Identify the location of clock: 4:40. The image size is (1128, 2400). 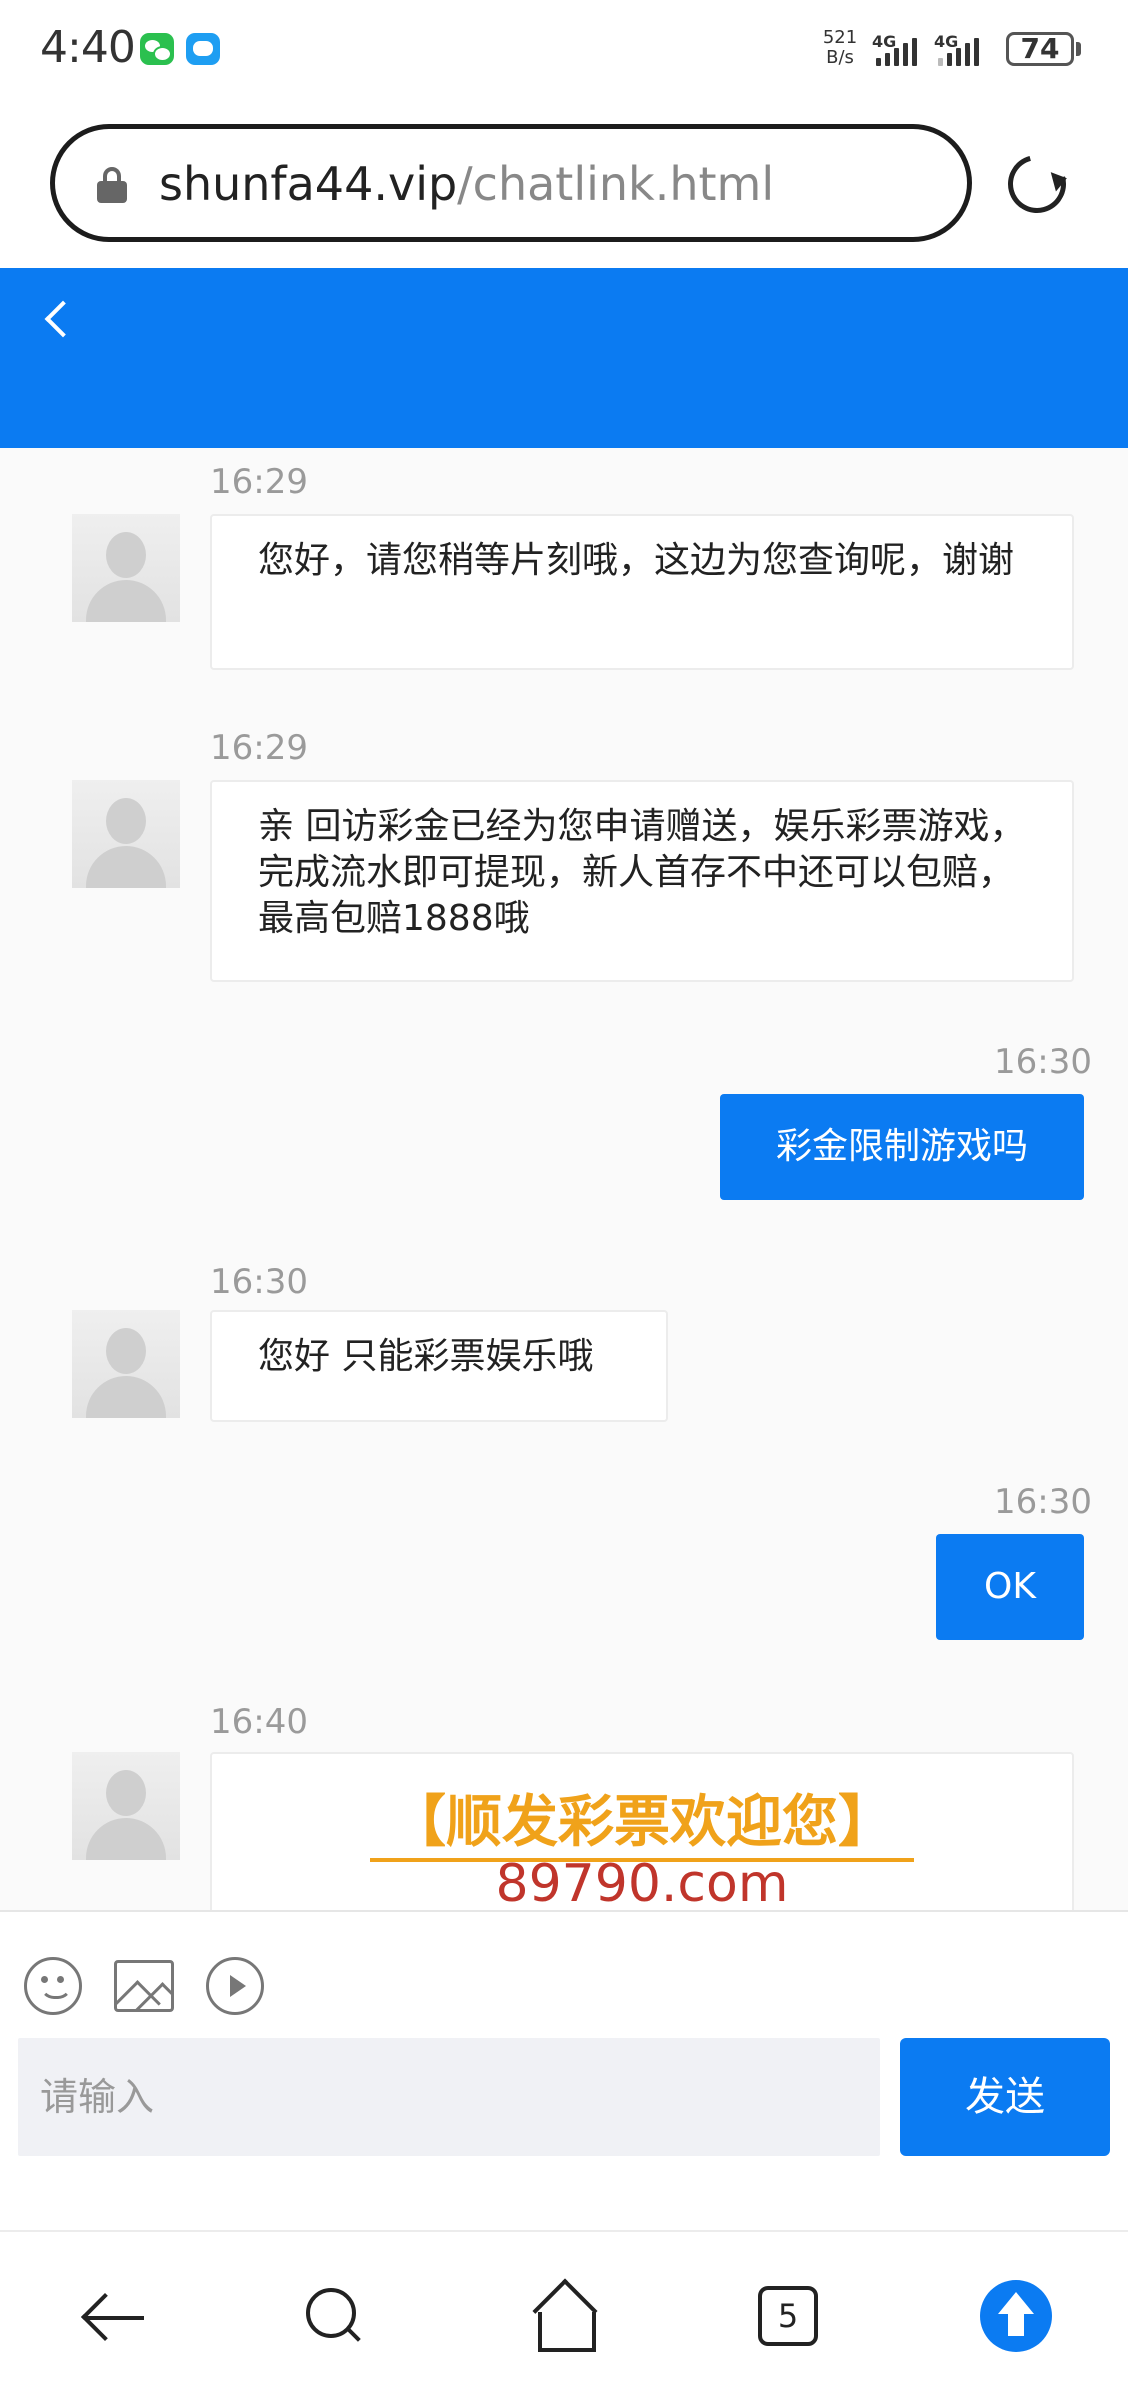
(88, 47).